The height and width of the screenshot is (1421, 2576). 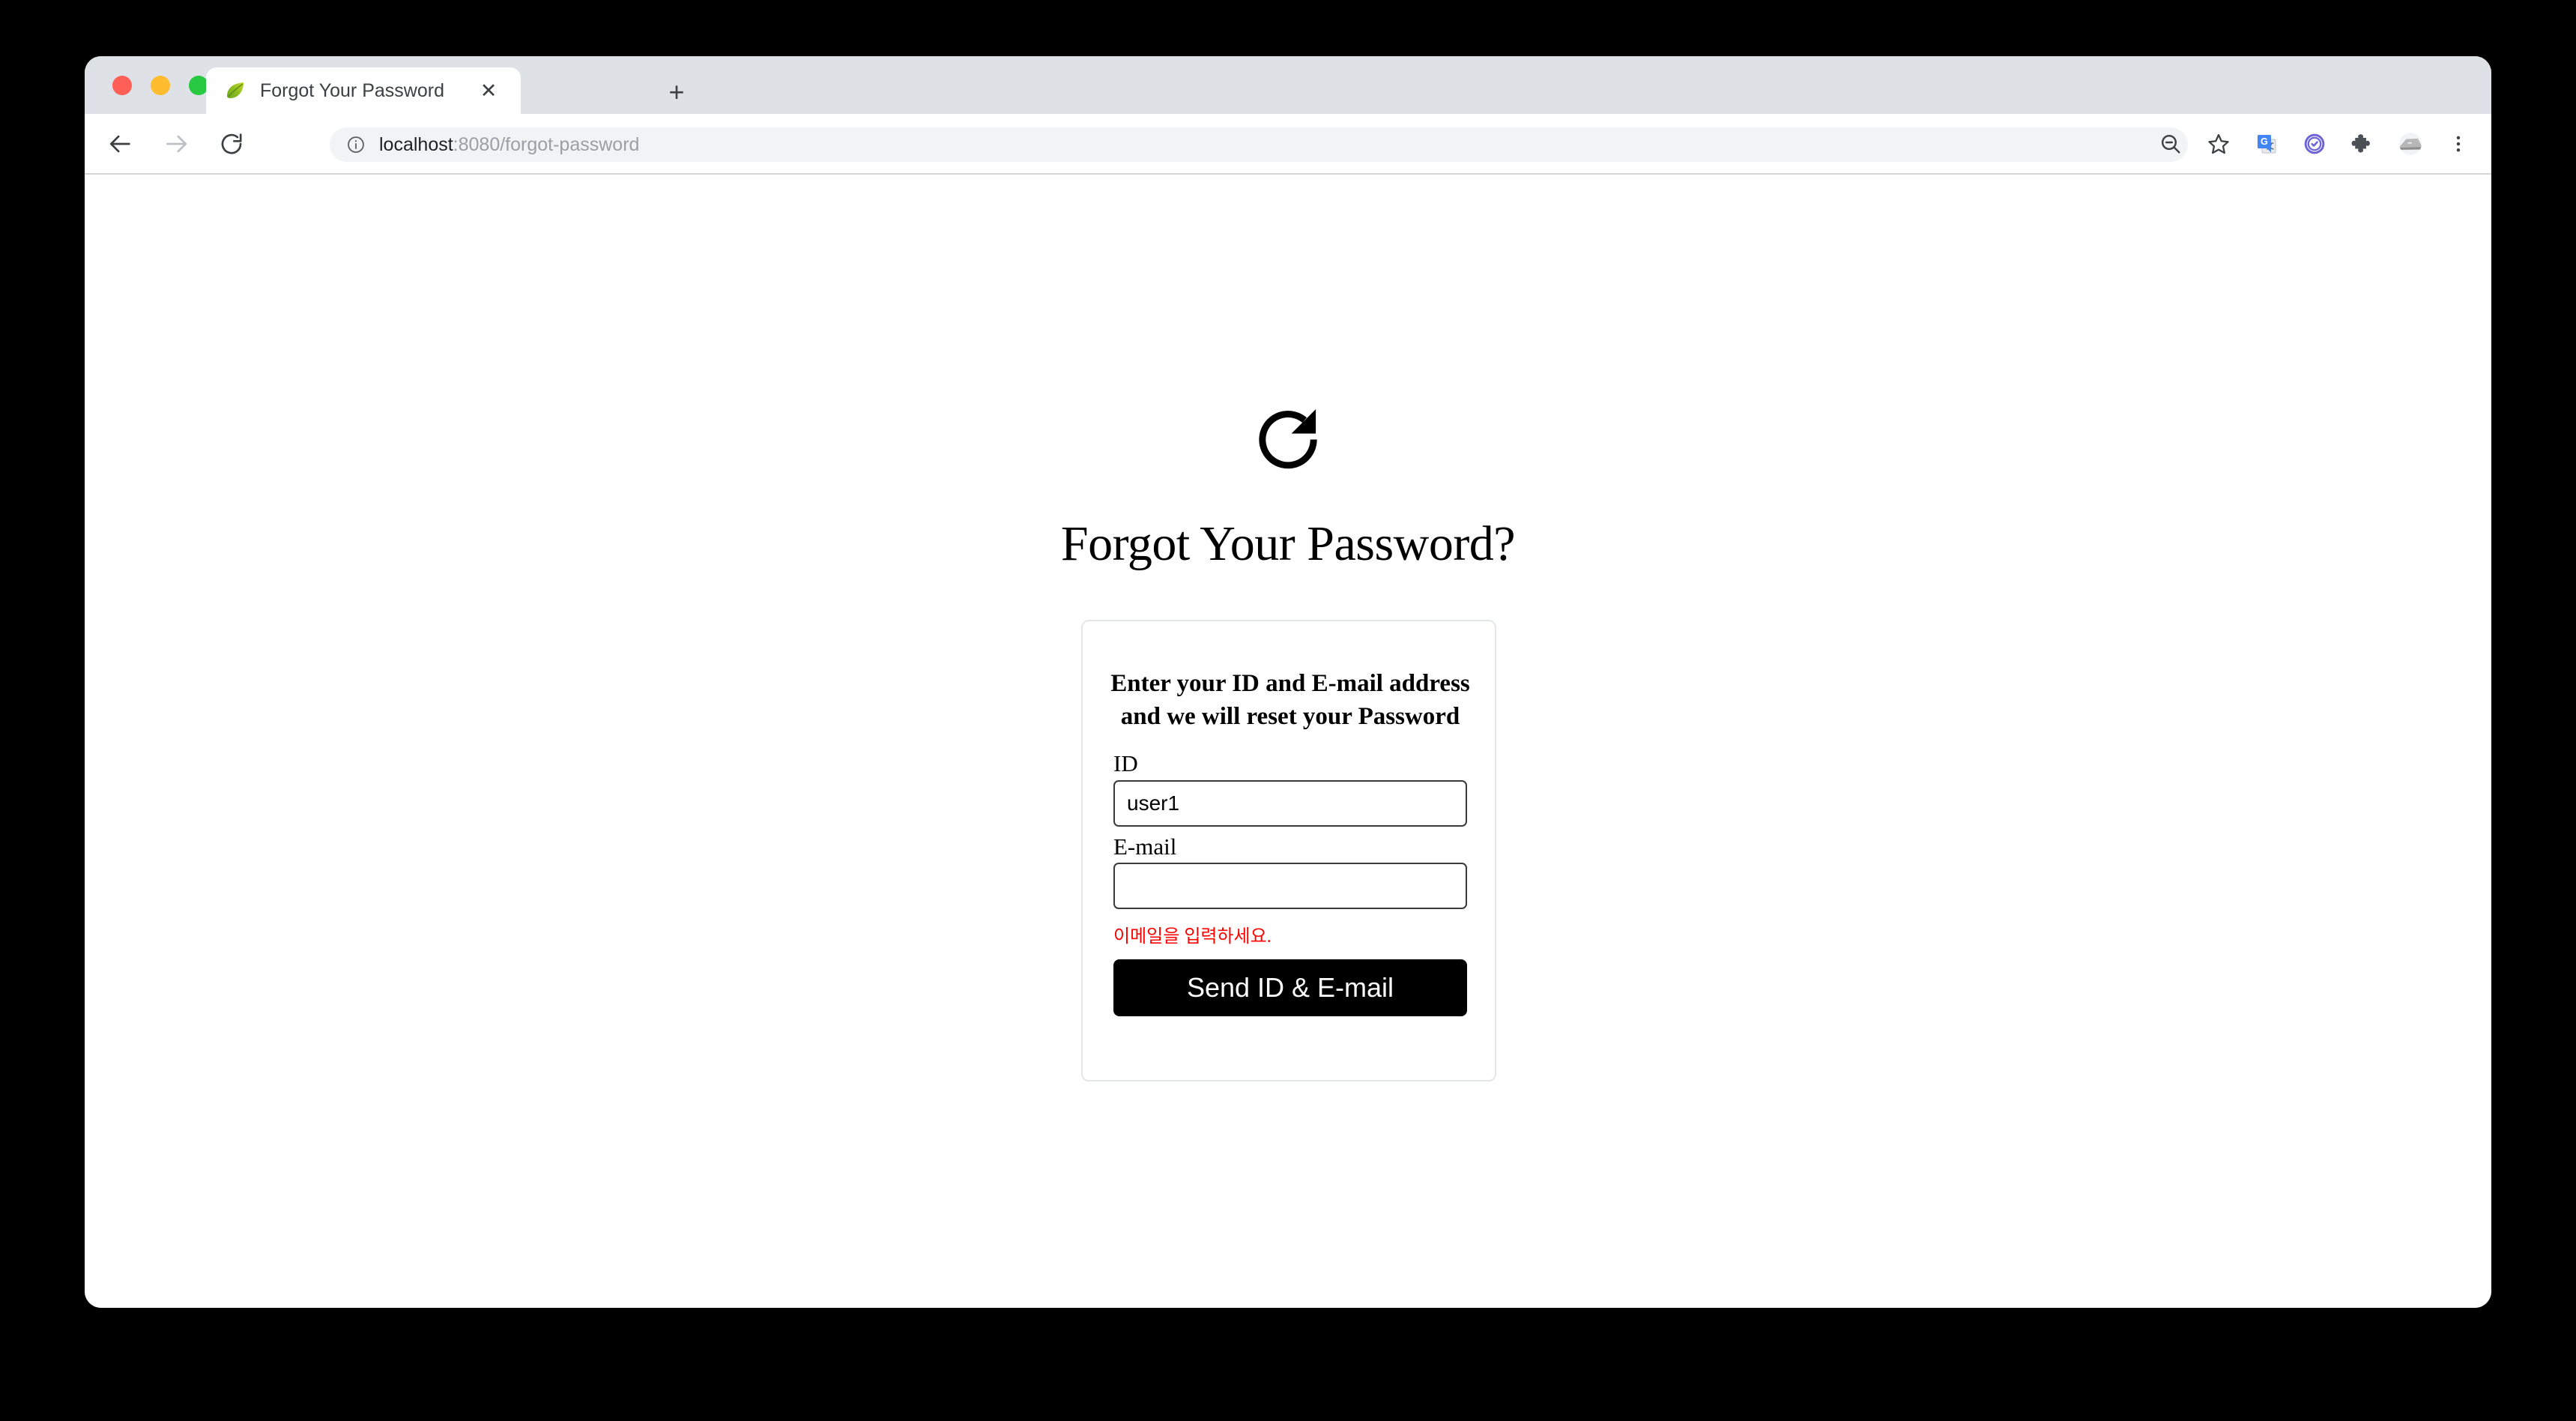 What do you see at coordinates (1290, 803) in the screenshot?
I see `id-input` at bounding box center [1290, 803].